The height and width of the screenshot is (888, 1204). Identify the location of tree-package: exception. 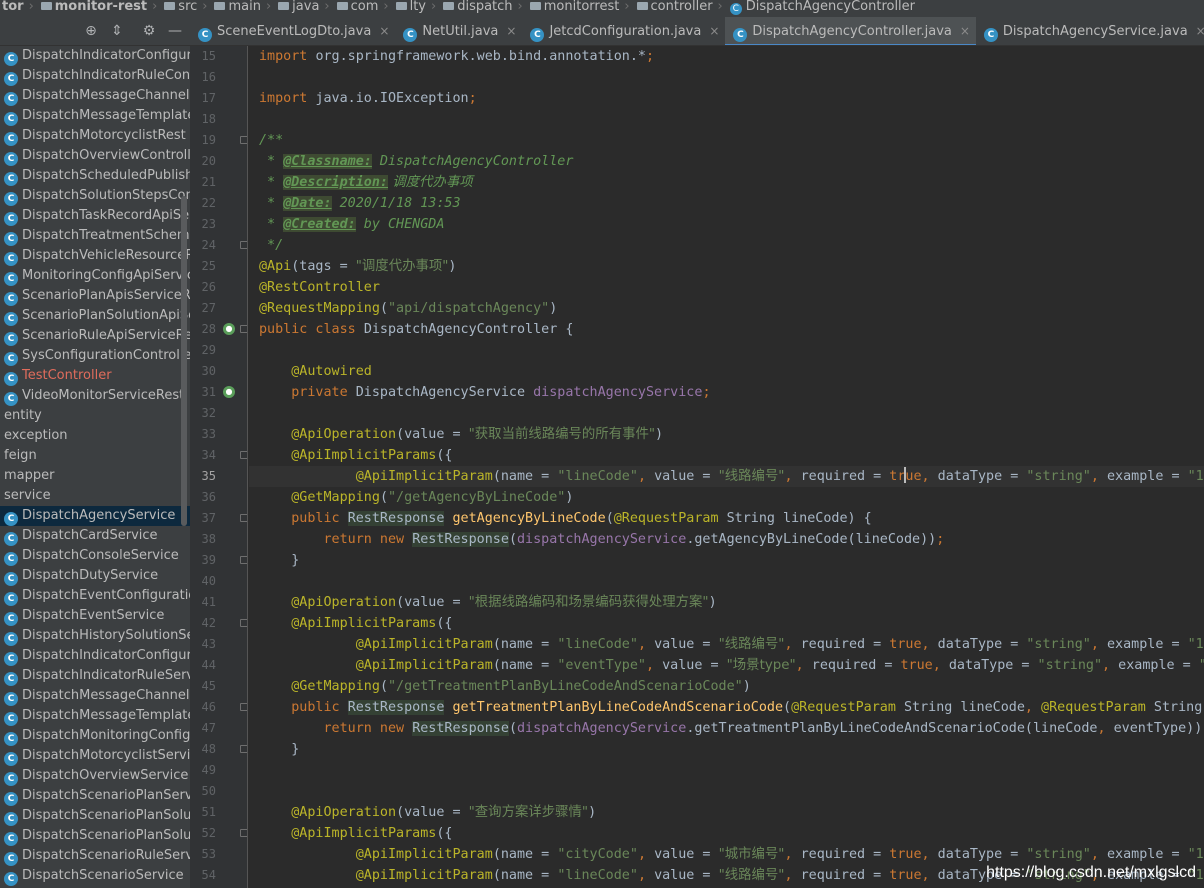
(95, 436).